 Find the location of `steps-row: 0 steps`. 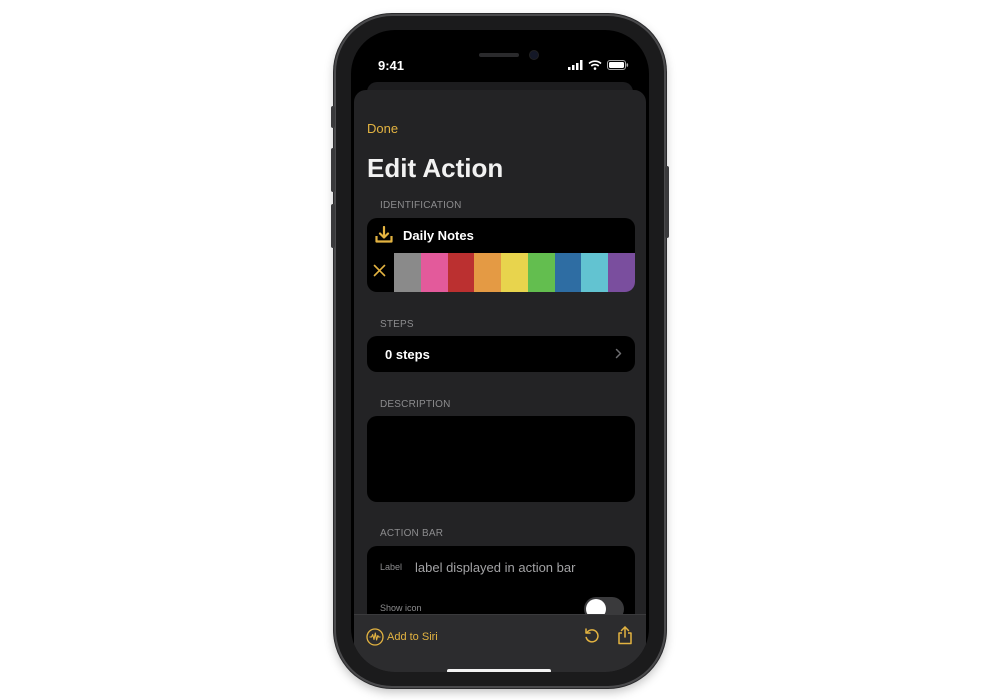

steps-row: 0 steps is located at coordinates (501, 354).